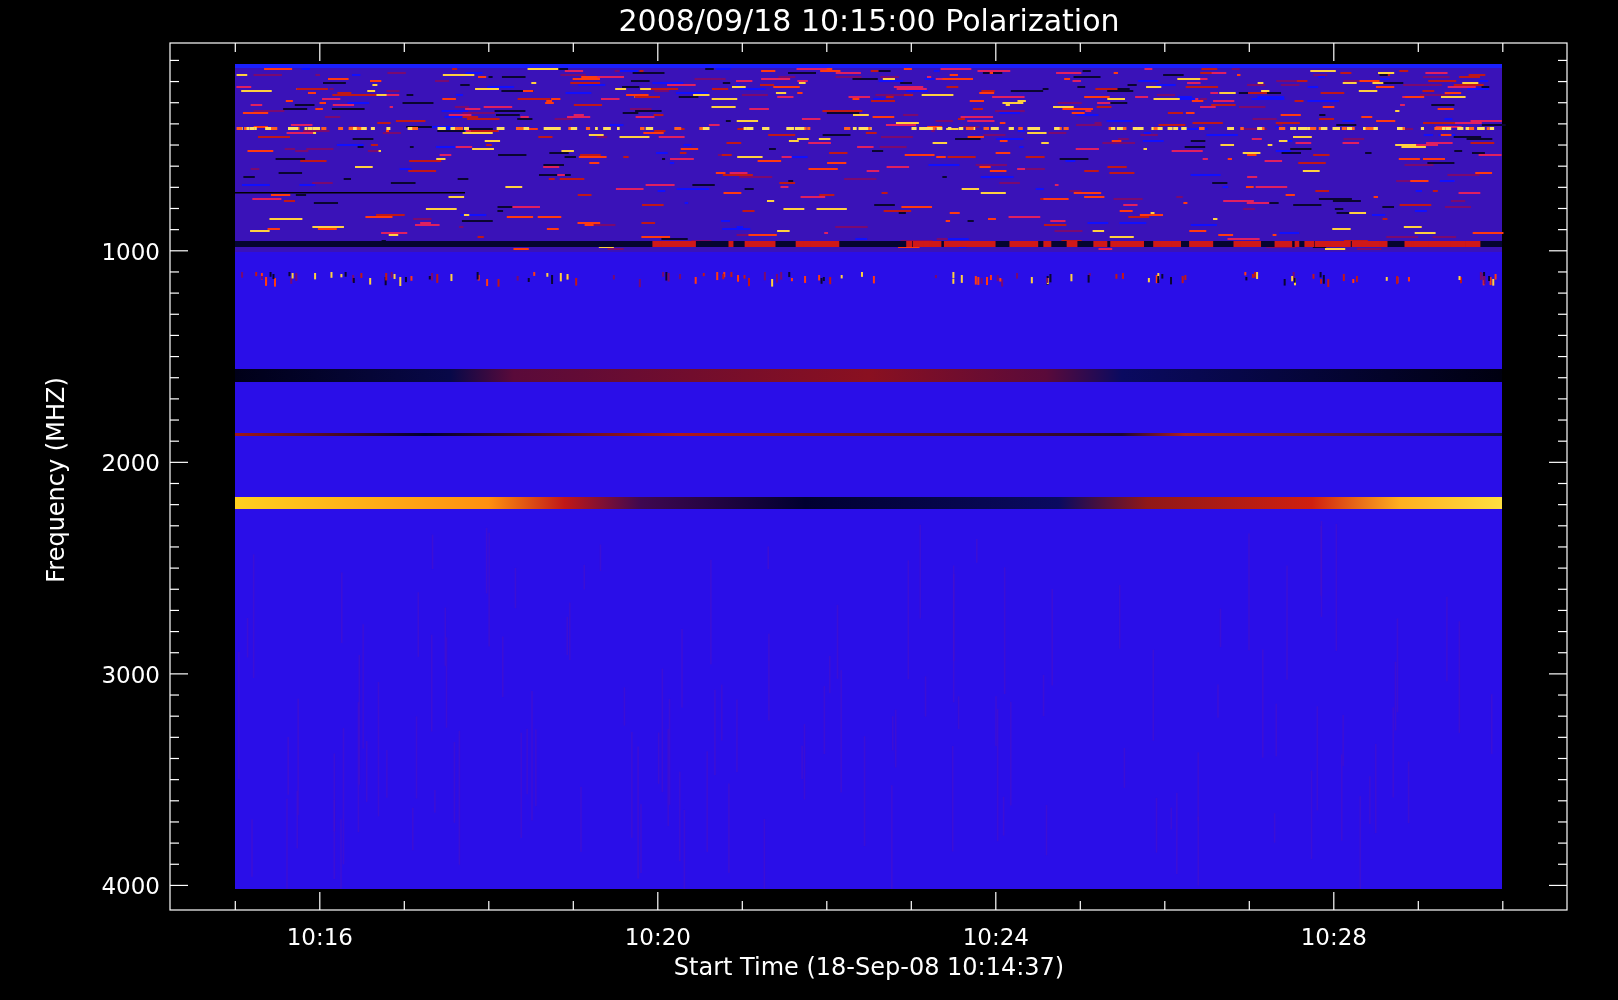 This screenshot has width=1618, height=1000. Describe the element at coordinates (56, 480) in the screenshot. I see `y-axis-label: Frequency (MHZ)` at that location.